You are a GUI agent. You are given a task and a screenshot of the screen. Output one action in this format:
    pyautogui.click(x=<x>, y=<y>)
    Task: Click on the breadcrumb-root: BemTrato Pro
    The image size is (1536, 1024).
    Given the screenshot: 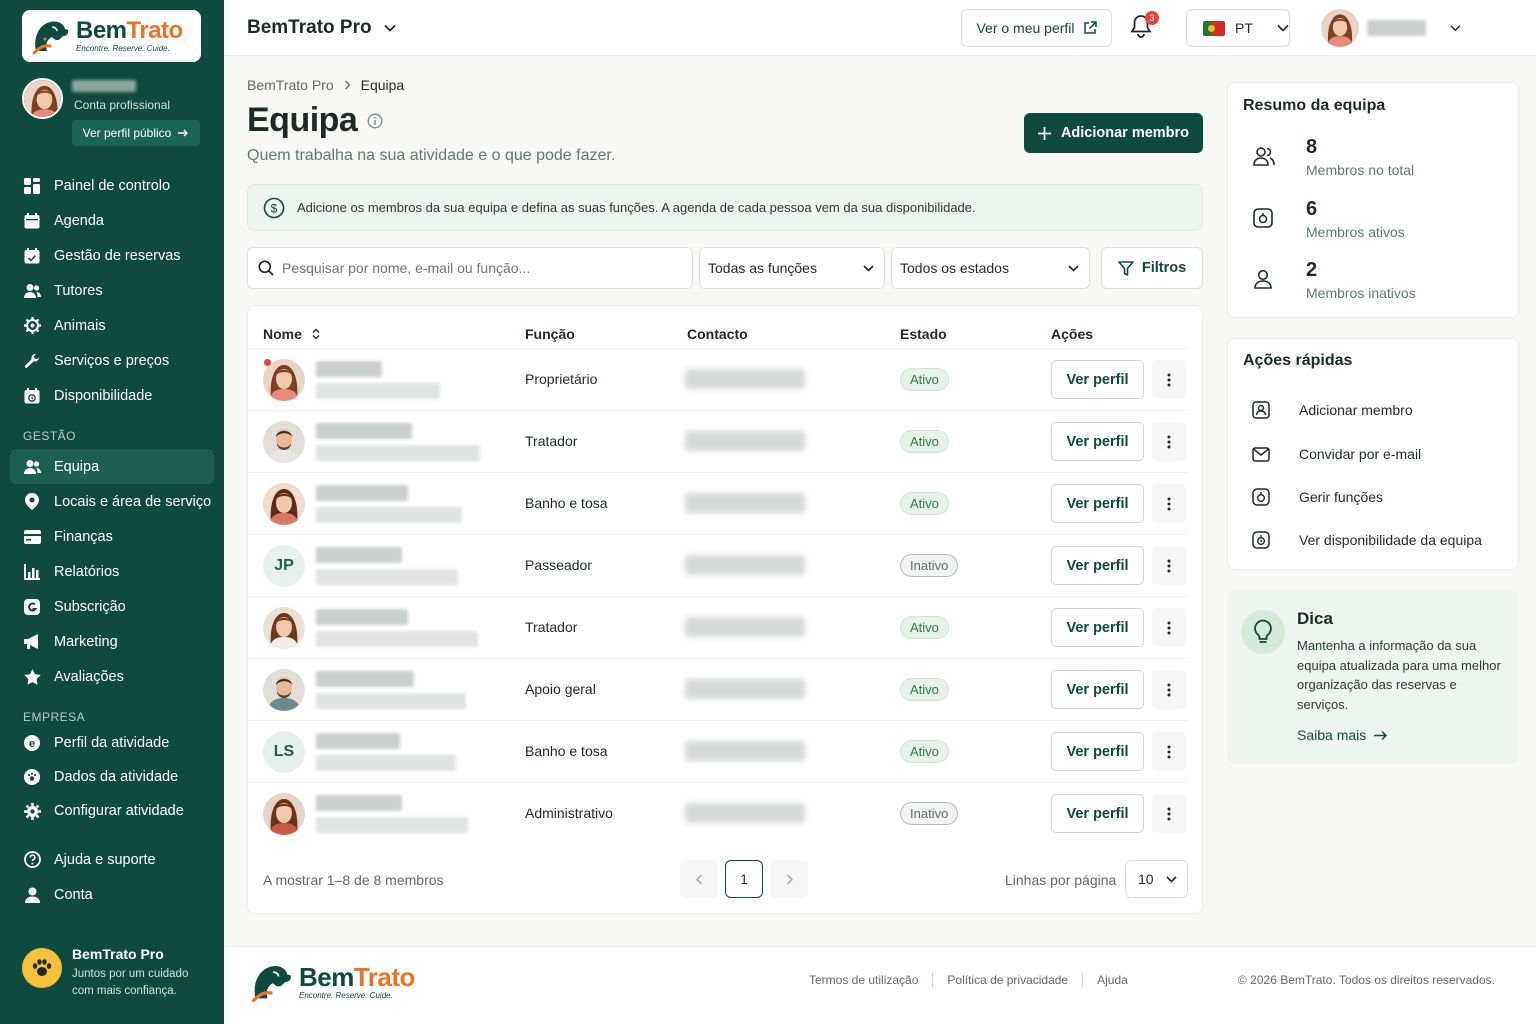 What is the action you would take?
    pyautogui.click(x=290, y=85)
    